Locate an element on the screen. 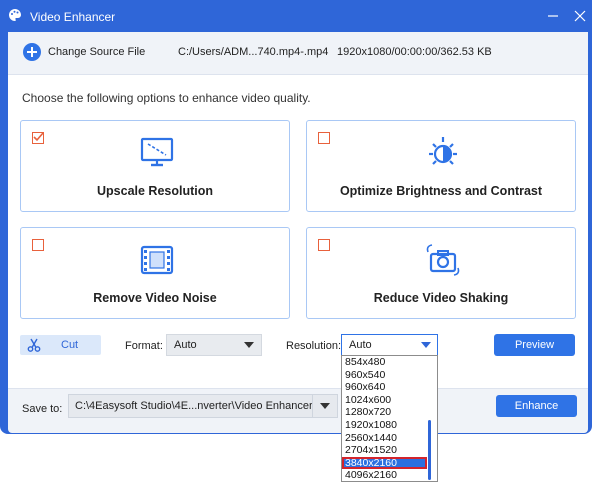  resolution-option: 960x640 is located at coordinates (389, 387).